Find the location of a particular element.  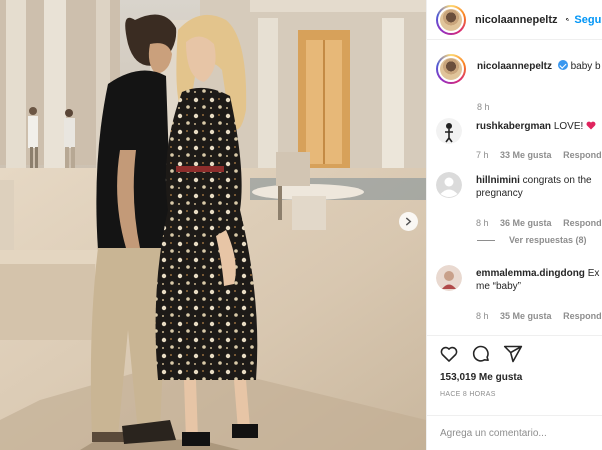

add-comment-bar is located at coordinates (514, 432).